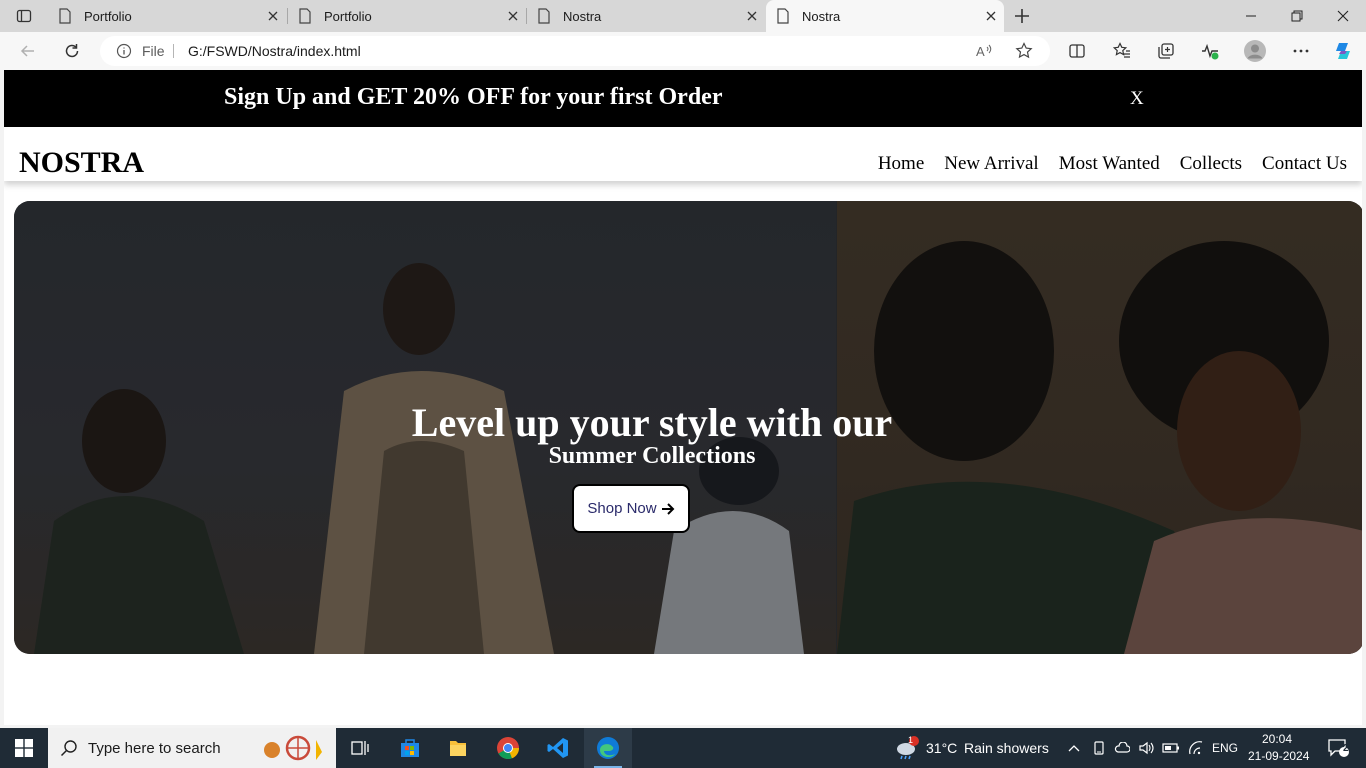 This screenshot has width=1366, height=768. I want to click on nav-new-arrival: New Arrival, so click(991, 164).